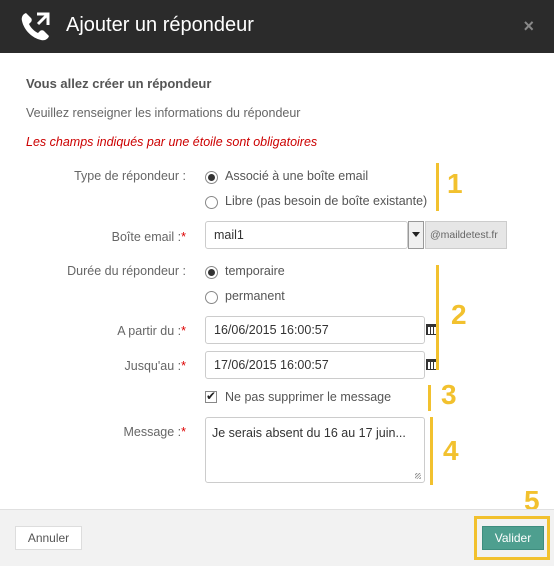  What do you see at coordinates (277, 26) in the screenshot?
I see `dialog-titlebar: Ajouter un répondeur ×` at bounding box center [277, 26].